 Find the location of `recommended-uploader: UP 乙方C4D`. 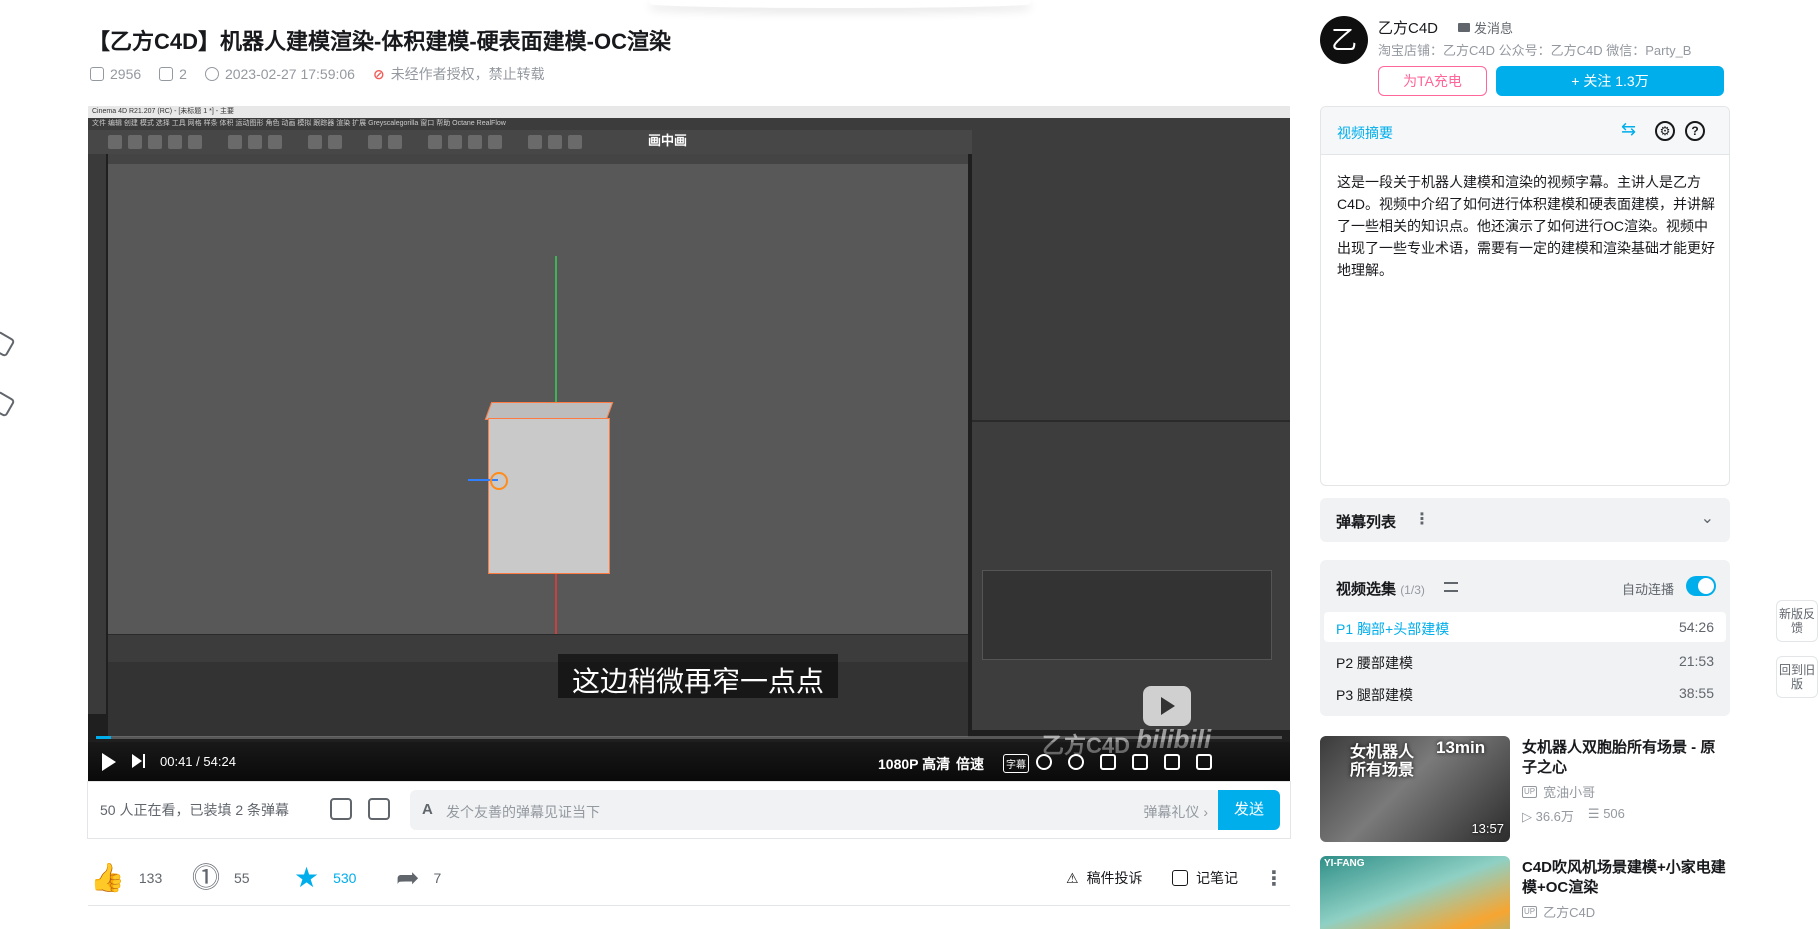

recommended-uploader: UP 乙方C4D is located at coordinates (1558, 911).